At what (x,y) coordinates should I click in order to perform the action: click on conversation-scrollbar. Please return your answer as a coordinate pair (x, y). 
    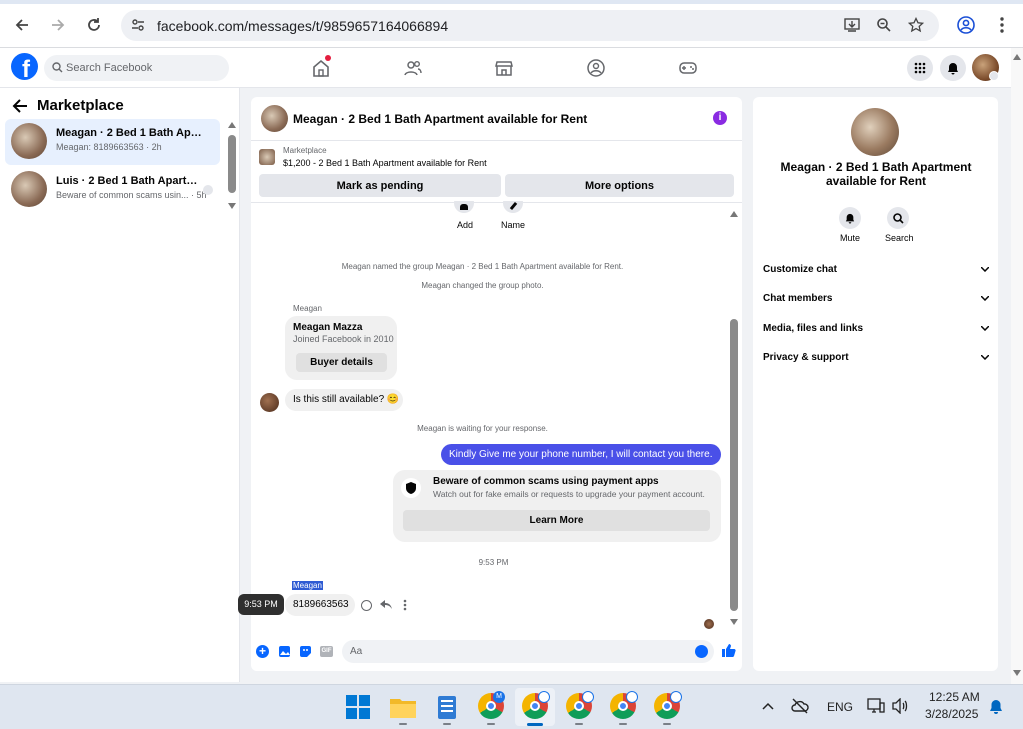
    Looking at the image, I should click on (232, 165).